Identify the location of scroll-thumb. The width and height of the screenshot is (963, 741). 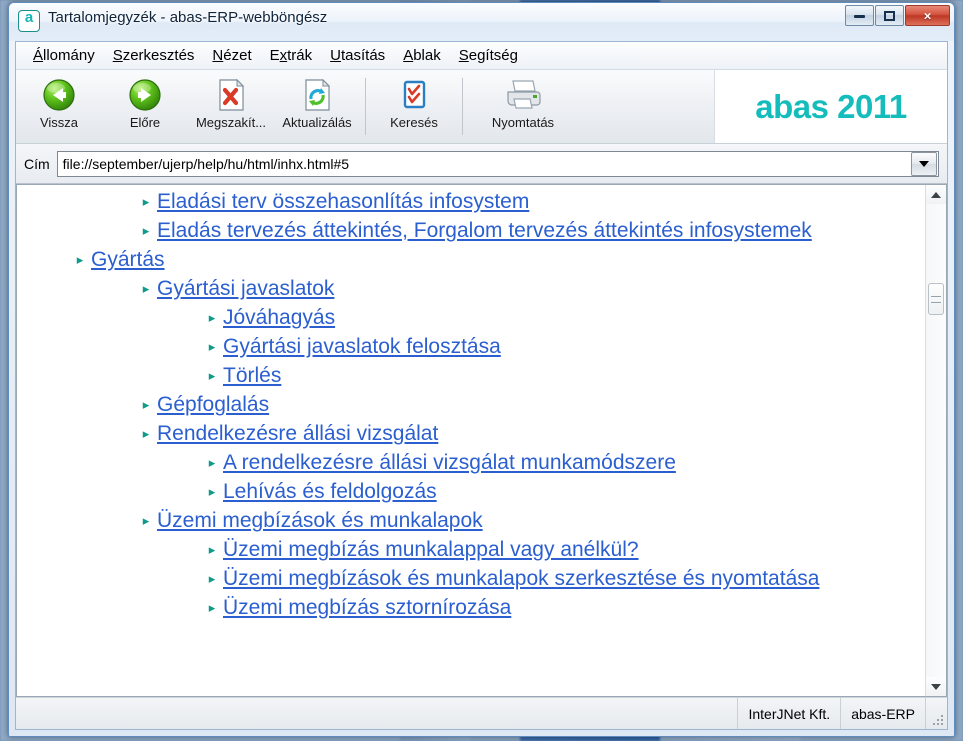
(936, 299).